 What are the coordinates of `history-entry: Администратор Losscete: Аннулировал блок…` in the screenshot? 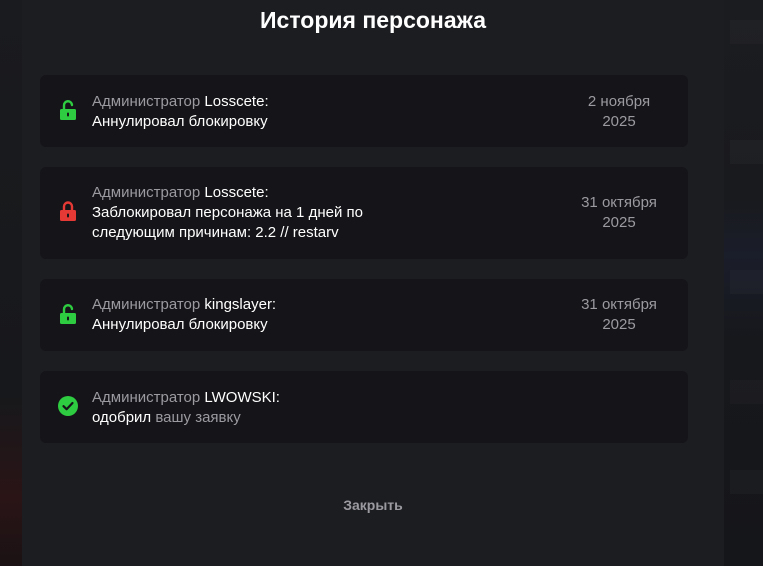 It's located at (364, 111).